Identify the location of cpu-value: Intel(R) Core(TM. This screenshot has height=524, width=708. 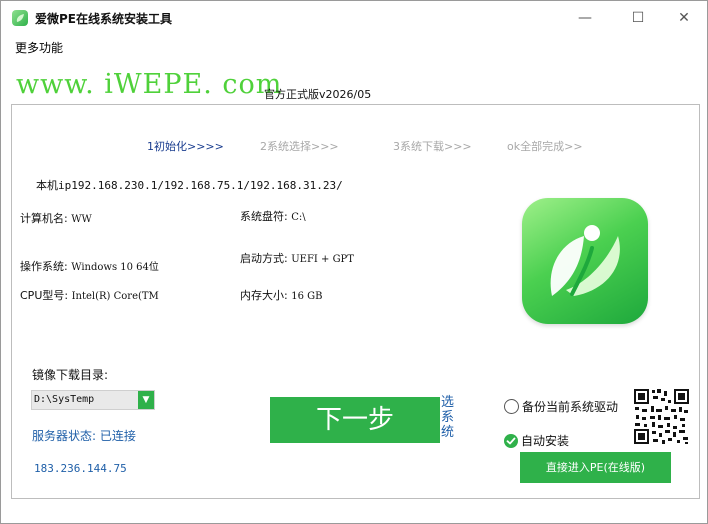
(115, 296).